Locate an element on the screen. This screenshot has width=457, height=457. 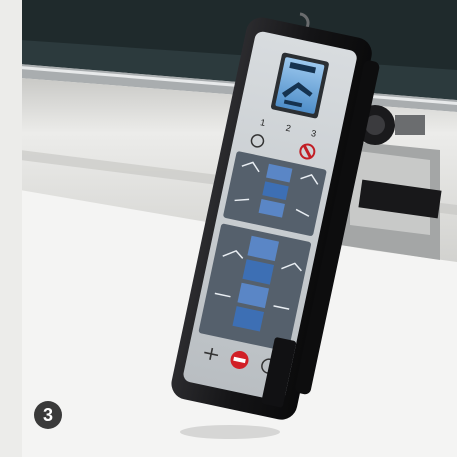
step-number-badge: 3 is located at coordinates (48, 415).